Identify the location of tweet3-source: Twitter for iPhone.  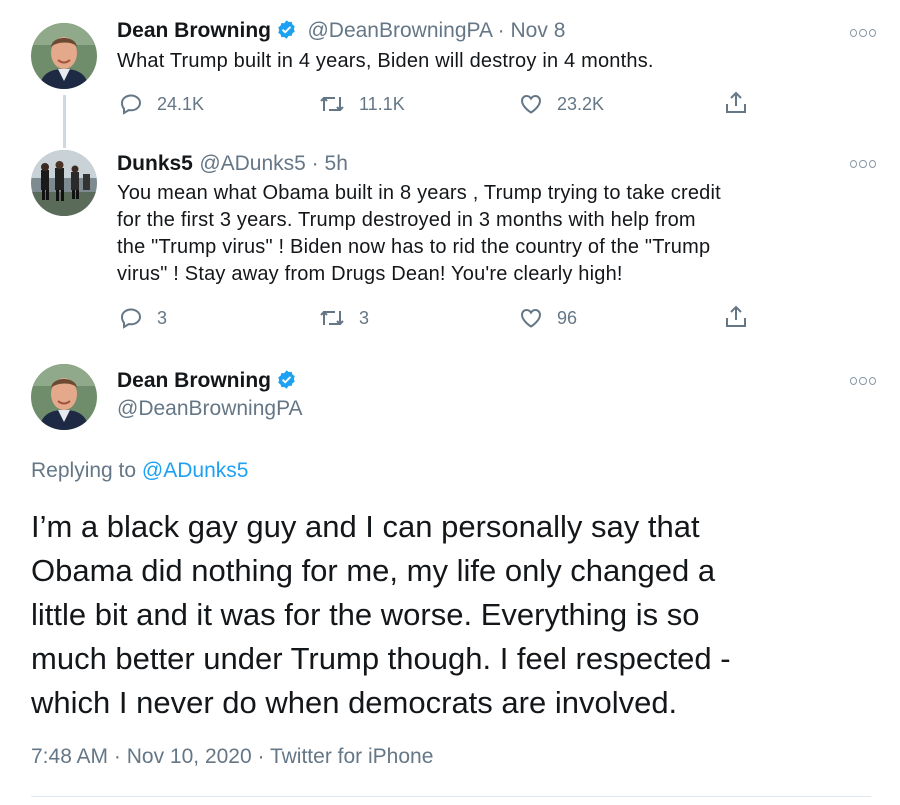
(351, 756).